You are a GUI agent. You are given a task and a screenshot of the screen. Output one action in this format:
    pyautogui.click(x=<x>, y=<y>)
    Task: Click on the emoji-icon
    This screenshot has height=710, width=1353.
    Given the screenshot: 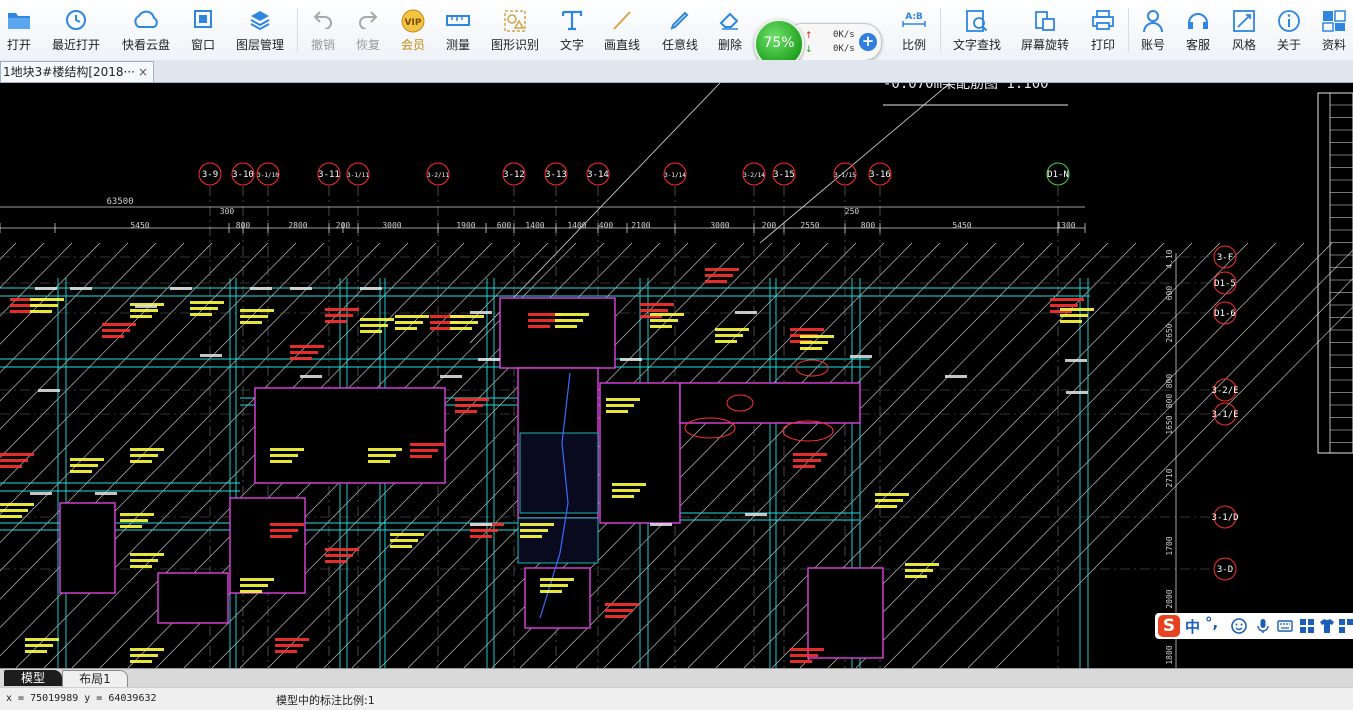 What is the action you would take?
    pyautogui.click(x=1239, y=626)
    